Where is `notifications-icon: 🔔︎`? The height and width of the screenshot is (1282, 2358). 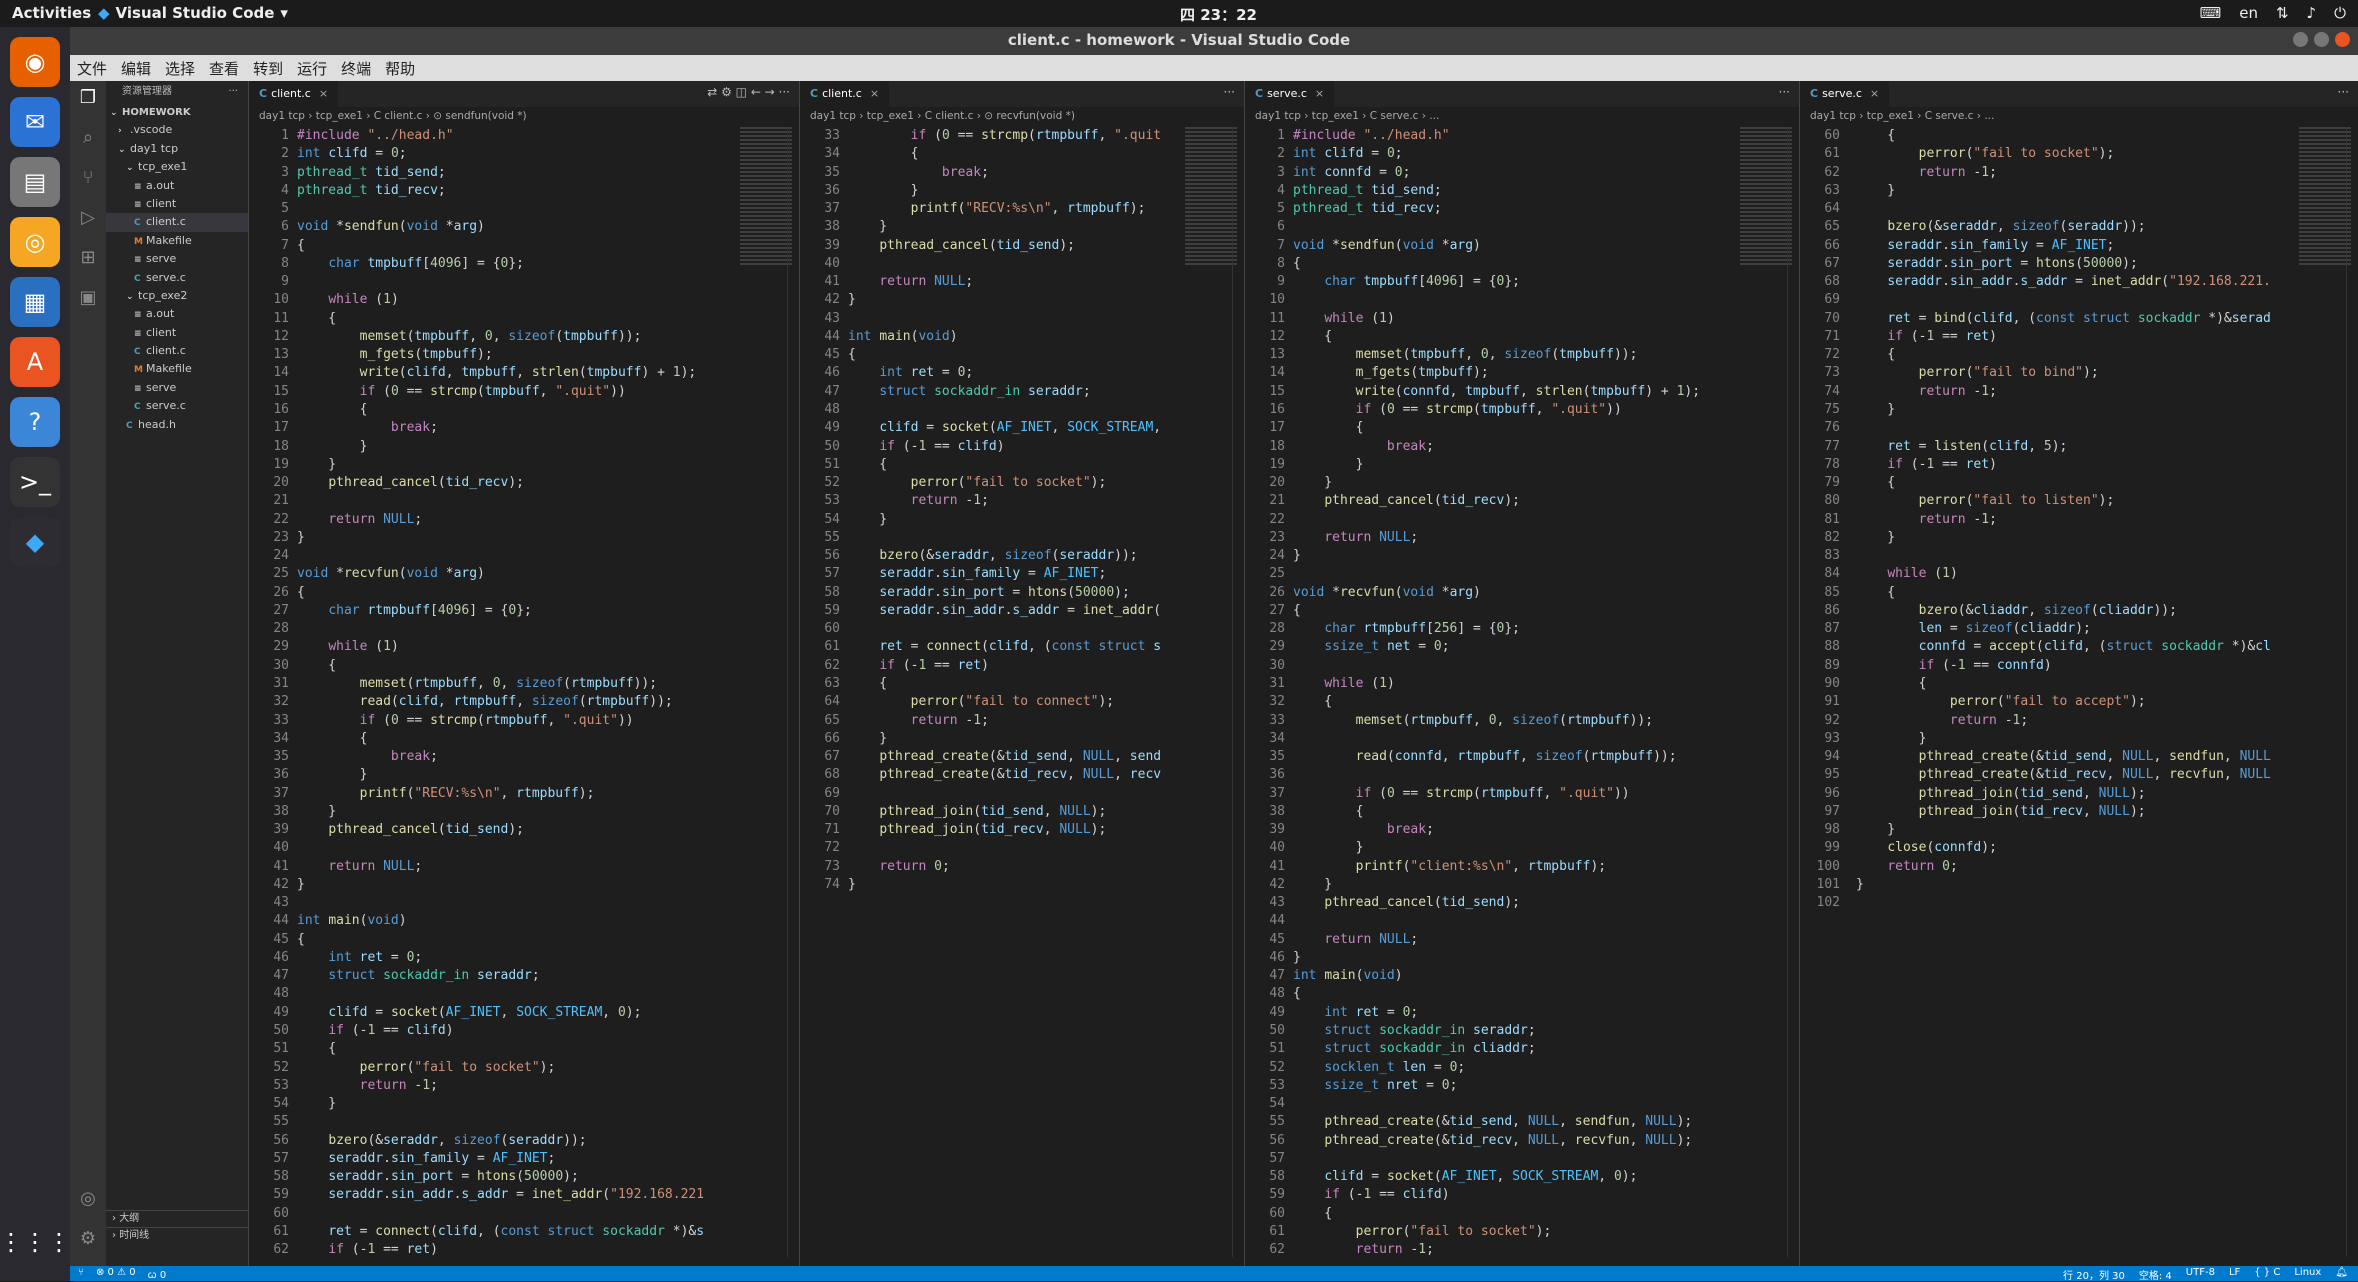 notifications-icon: 🔔︎ is located at coordinates (2341, 1274).